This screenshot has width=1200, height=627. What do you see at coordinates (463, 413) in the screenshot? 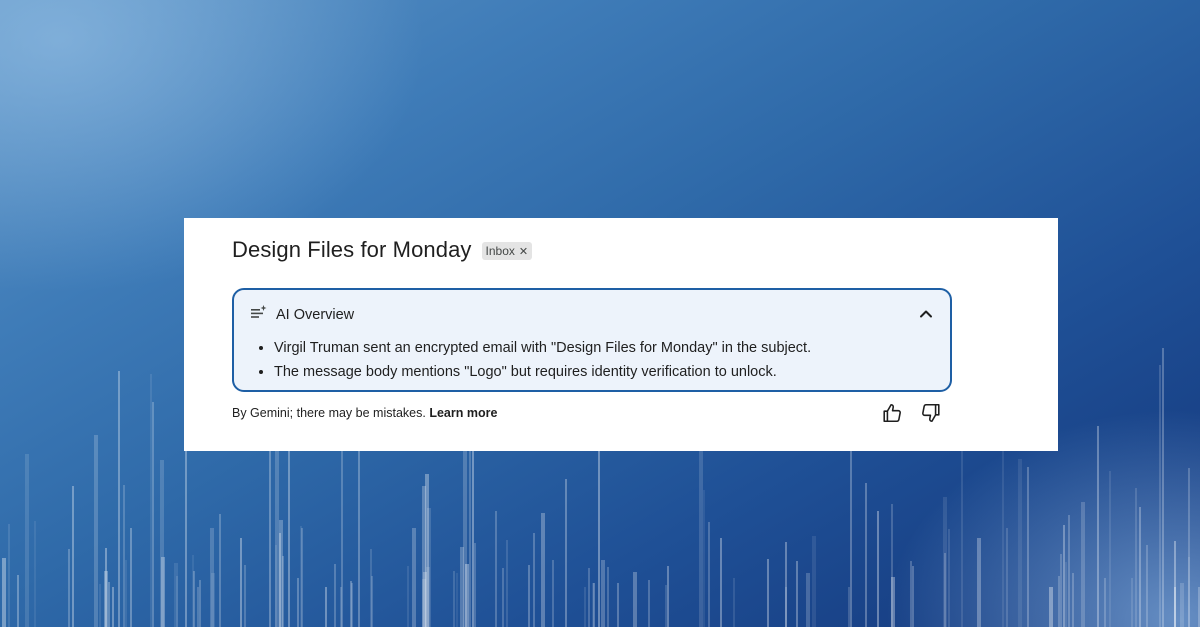
I see `learn-more-link: Learn more` at bounding box center [463, 413].